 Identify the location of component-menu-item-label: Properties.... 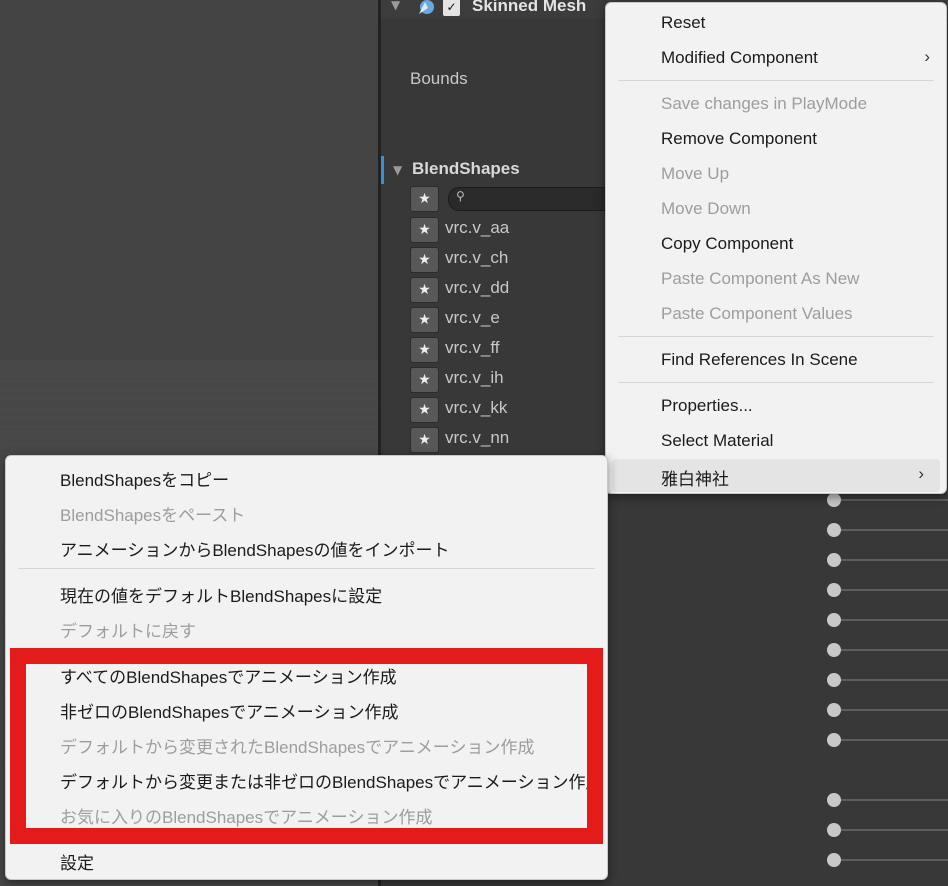
(707, 405).